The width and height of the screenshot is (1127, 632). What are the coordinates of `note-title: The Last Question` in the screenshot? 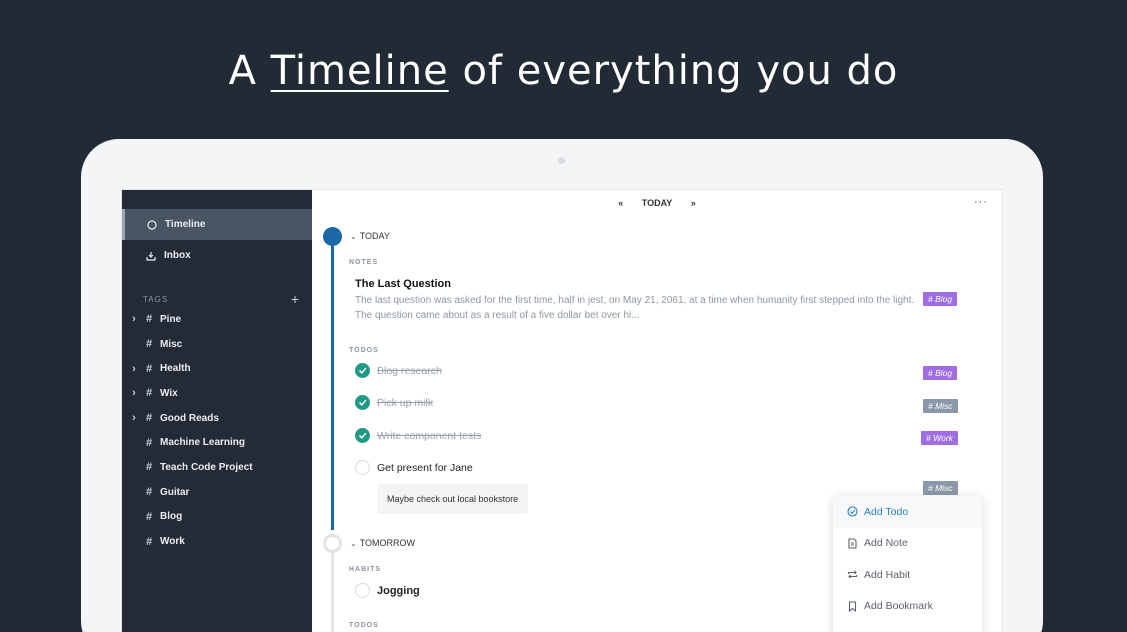 It's located at (403, 284).